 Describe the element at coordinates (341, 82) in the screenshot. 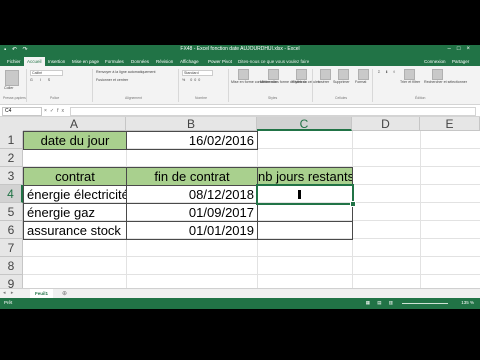

I see `delete-cells-button: Supprimer` at that location.